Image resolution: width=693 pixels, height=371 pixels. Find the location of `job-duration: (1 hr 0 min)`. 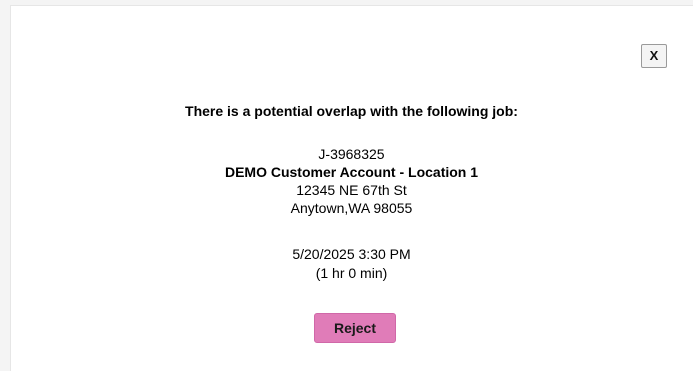

job-duration: (1 hr 0 min) is located at coordinates (351, 273).